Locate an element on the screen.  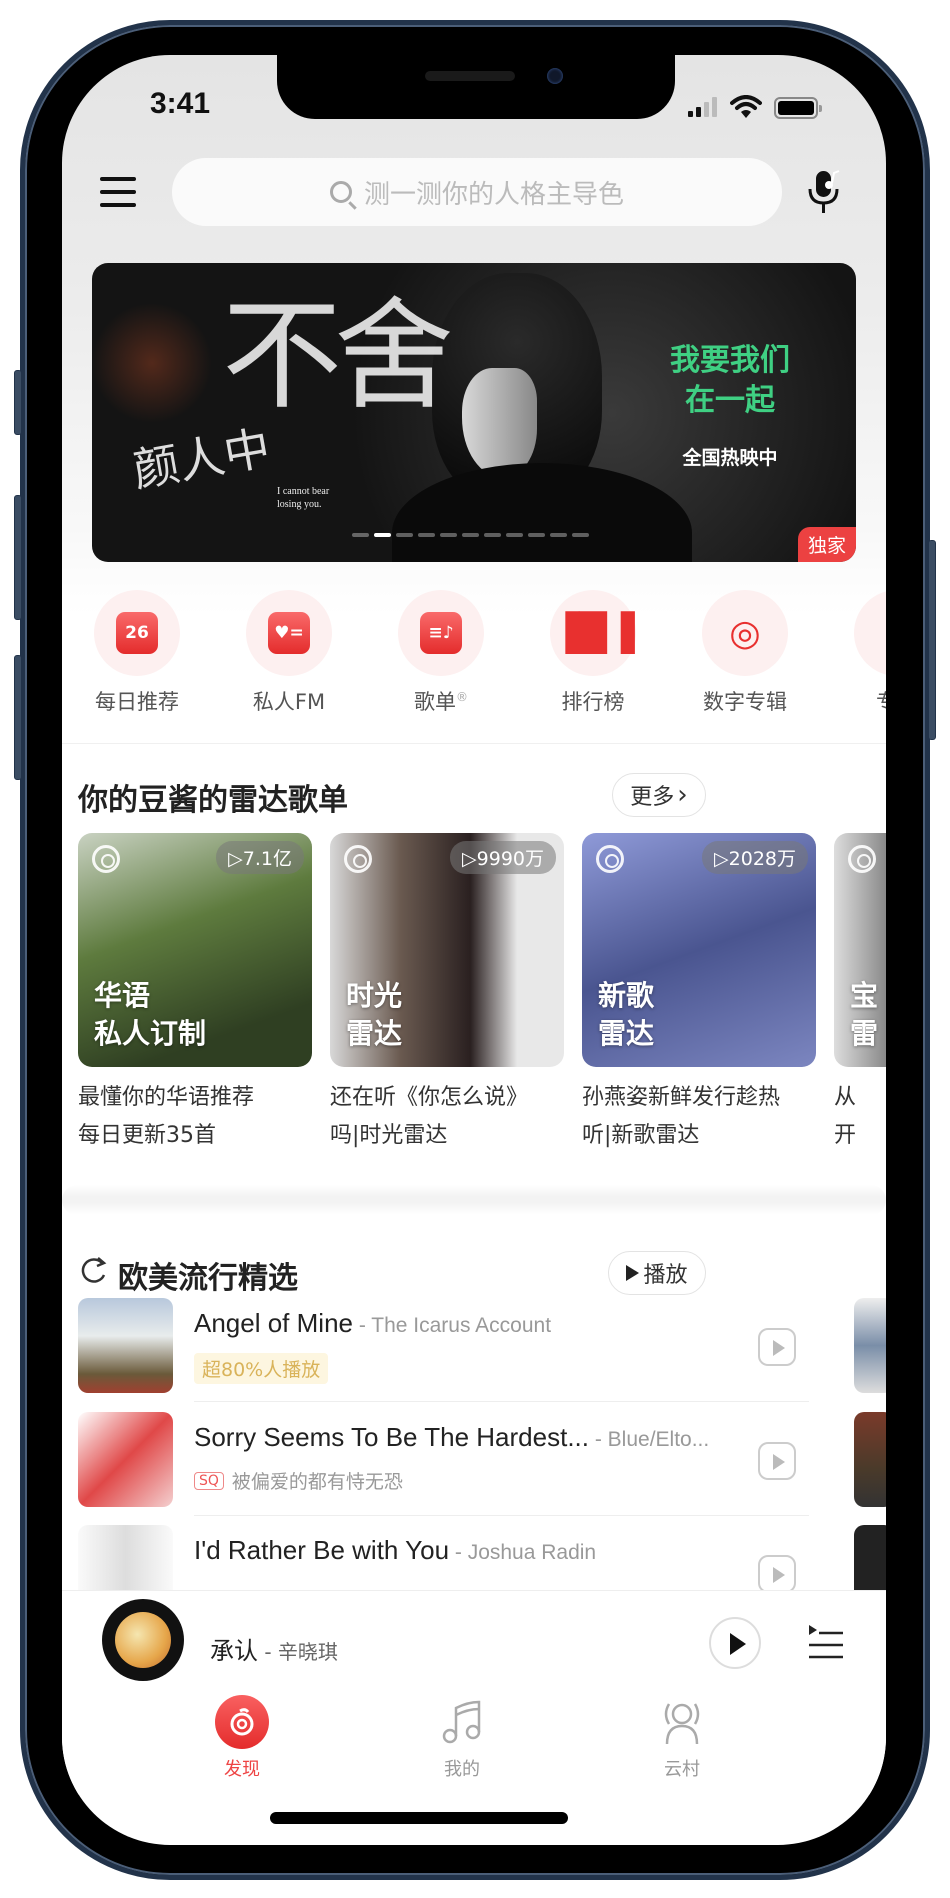
community-icon is located at coordinates (682, 1722).